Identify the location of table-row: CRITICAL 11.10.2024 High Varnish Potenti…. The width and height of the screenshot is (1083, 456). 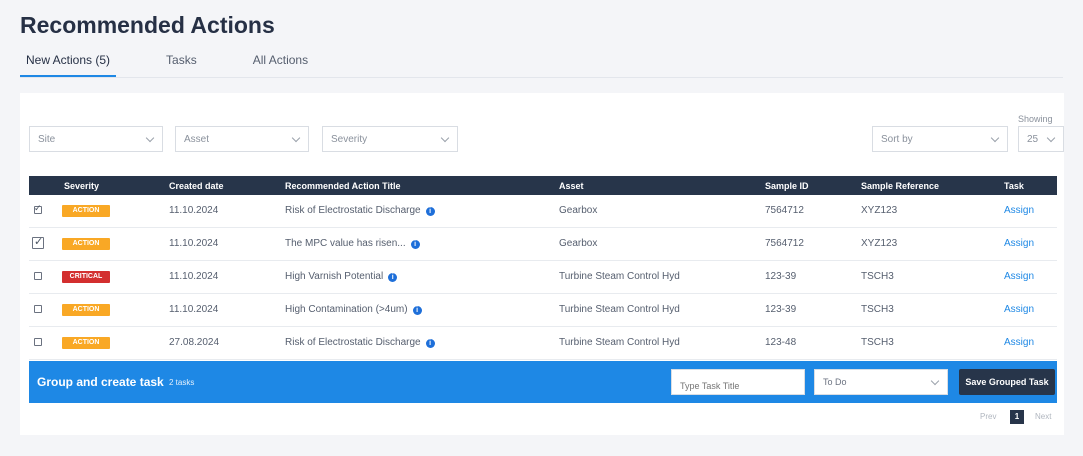
(543, 277).